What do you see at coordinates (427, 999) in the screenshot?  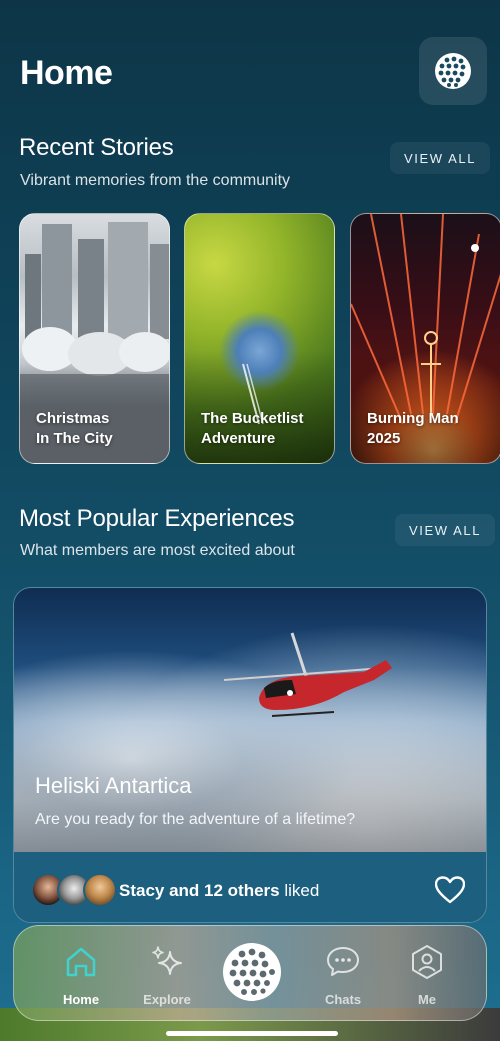 I see `nav-label-me: Me` at bounding box center [427, 999].